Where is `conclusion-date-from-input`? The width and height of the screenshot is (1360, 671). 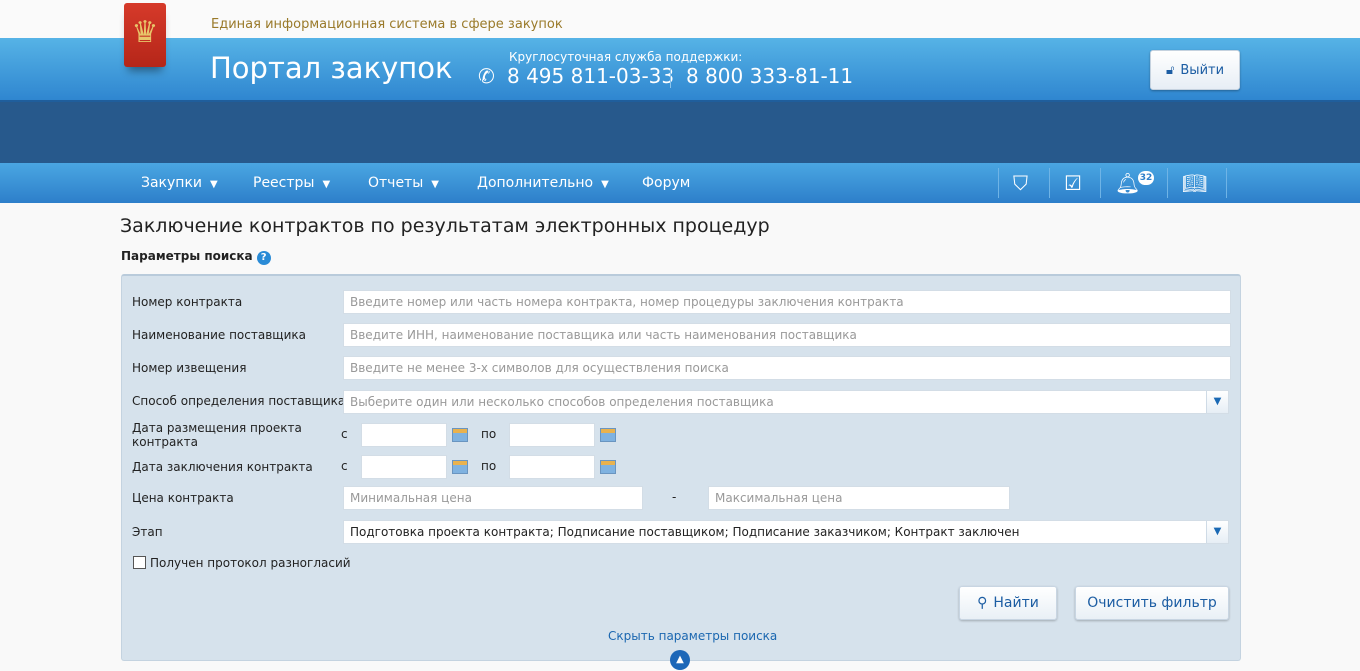
conclusion-date-from-input is located at coordinates (404, 467).